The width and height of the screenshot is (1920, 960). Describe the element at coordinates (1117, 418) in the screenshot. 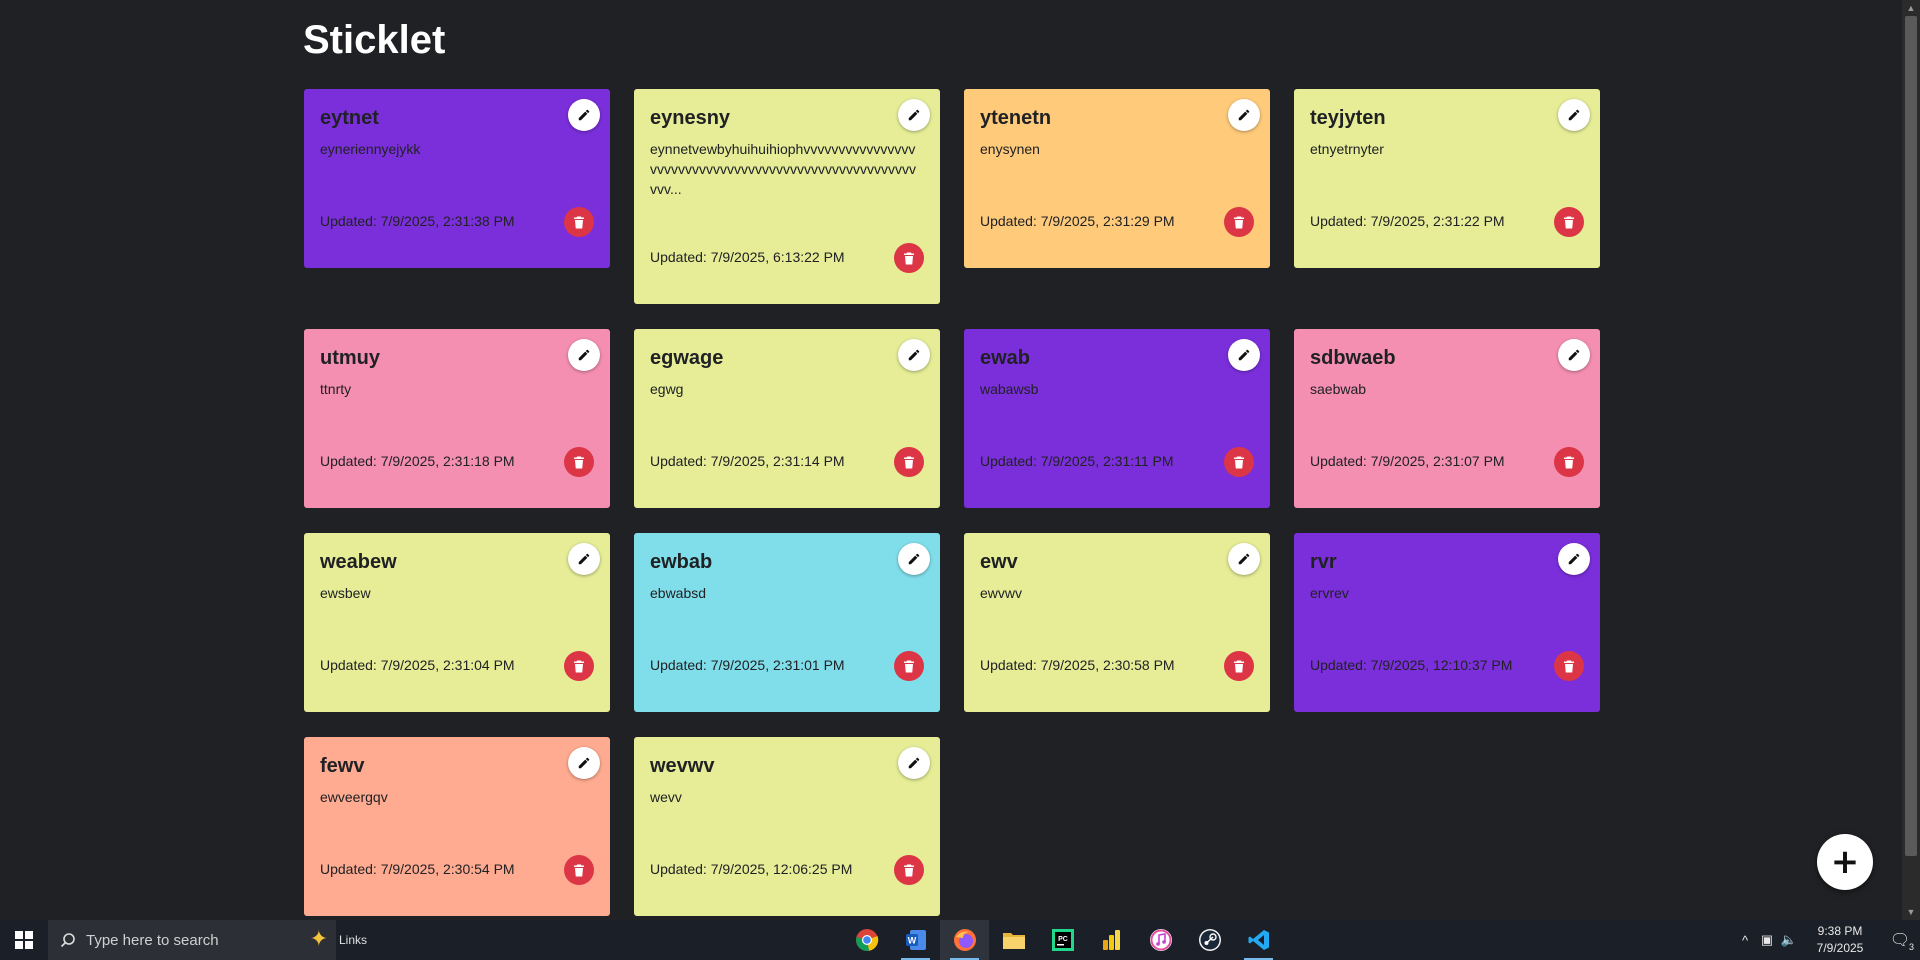

I see `note-card: ewab wabawsb Updated: 7/9/2025, 2:31:11 PM` at that location.